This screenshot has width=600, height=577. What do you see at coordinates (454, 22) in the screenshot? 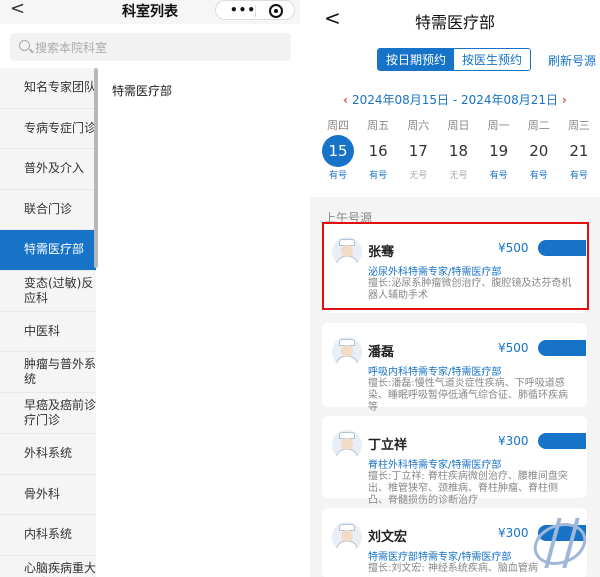
I see `page-title: 特需医疗部` at bounding box center [454, 22].